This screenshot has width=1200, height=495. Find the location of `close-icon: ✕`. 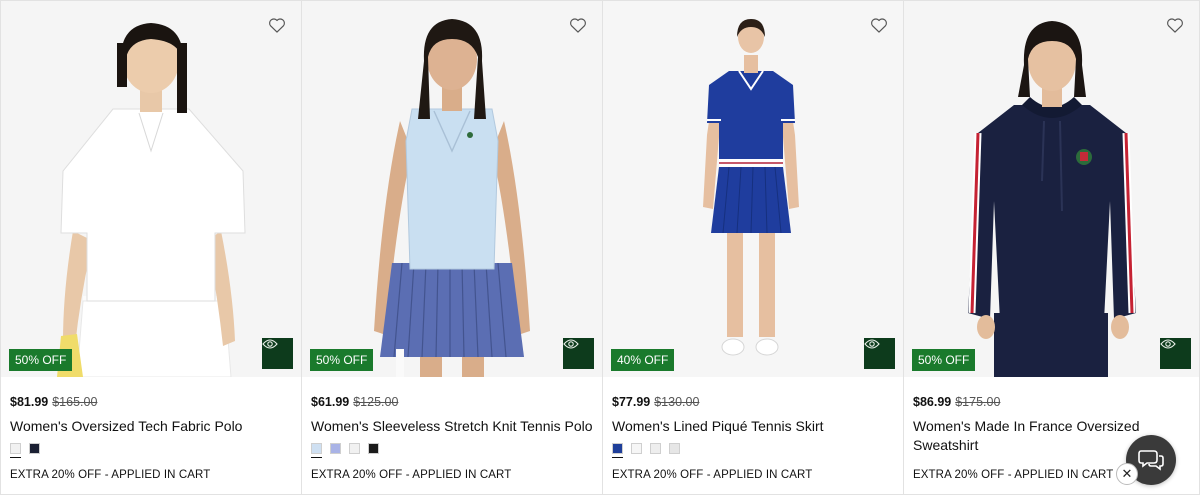

close-icon: ✕ is located at coordinates (1127, 474).